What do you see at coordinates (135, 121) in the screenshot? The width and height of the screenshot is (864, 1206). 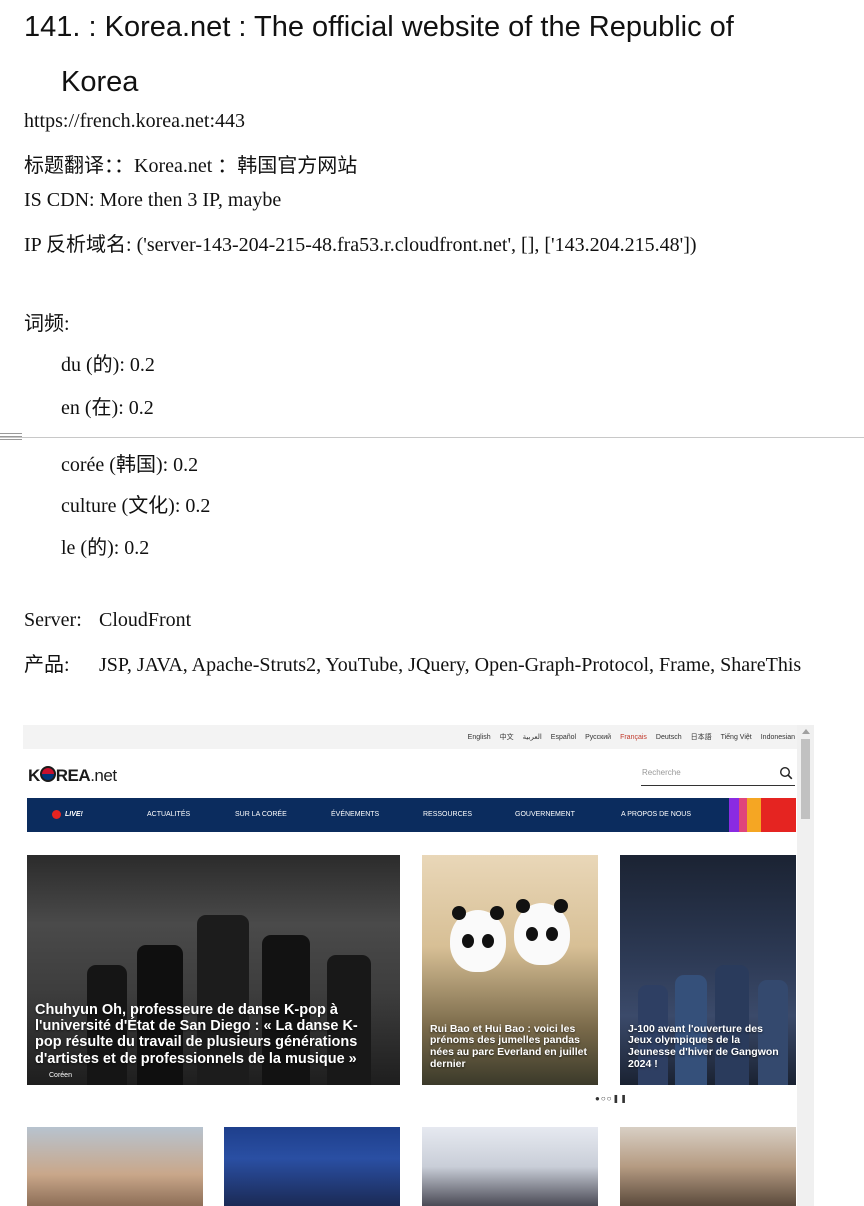 I see `site-url: https://french.korea.net:443` at bounding box center [135, 121].